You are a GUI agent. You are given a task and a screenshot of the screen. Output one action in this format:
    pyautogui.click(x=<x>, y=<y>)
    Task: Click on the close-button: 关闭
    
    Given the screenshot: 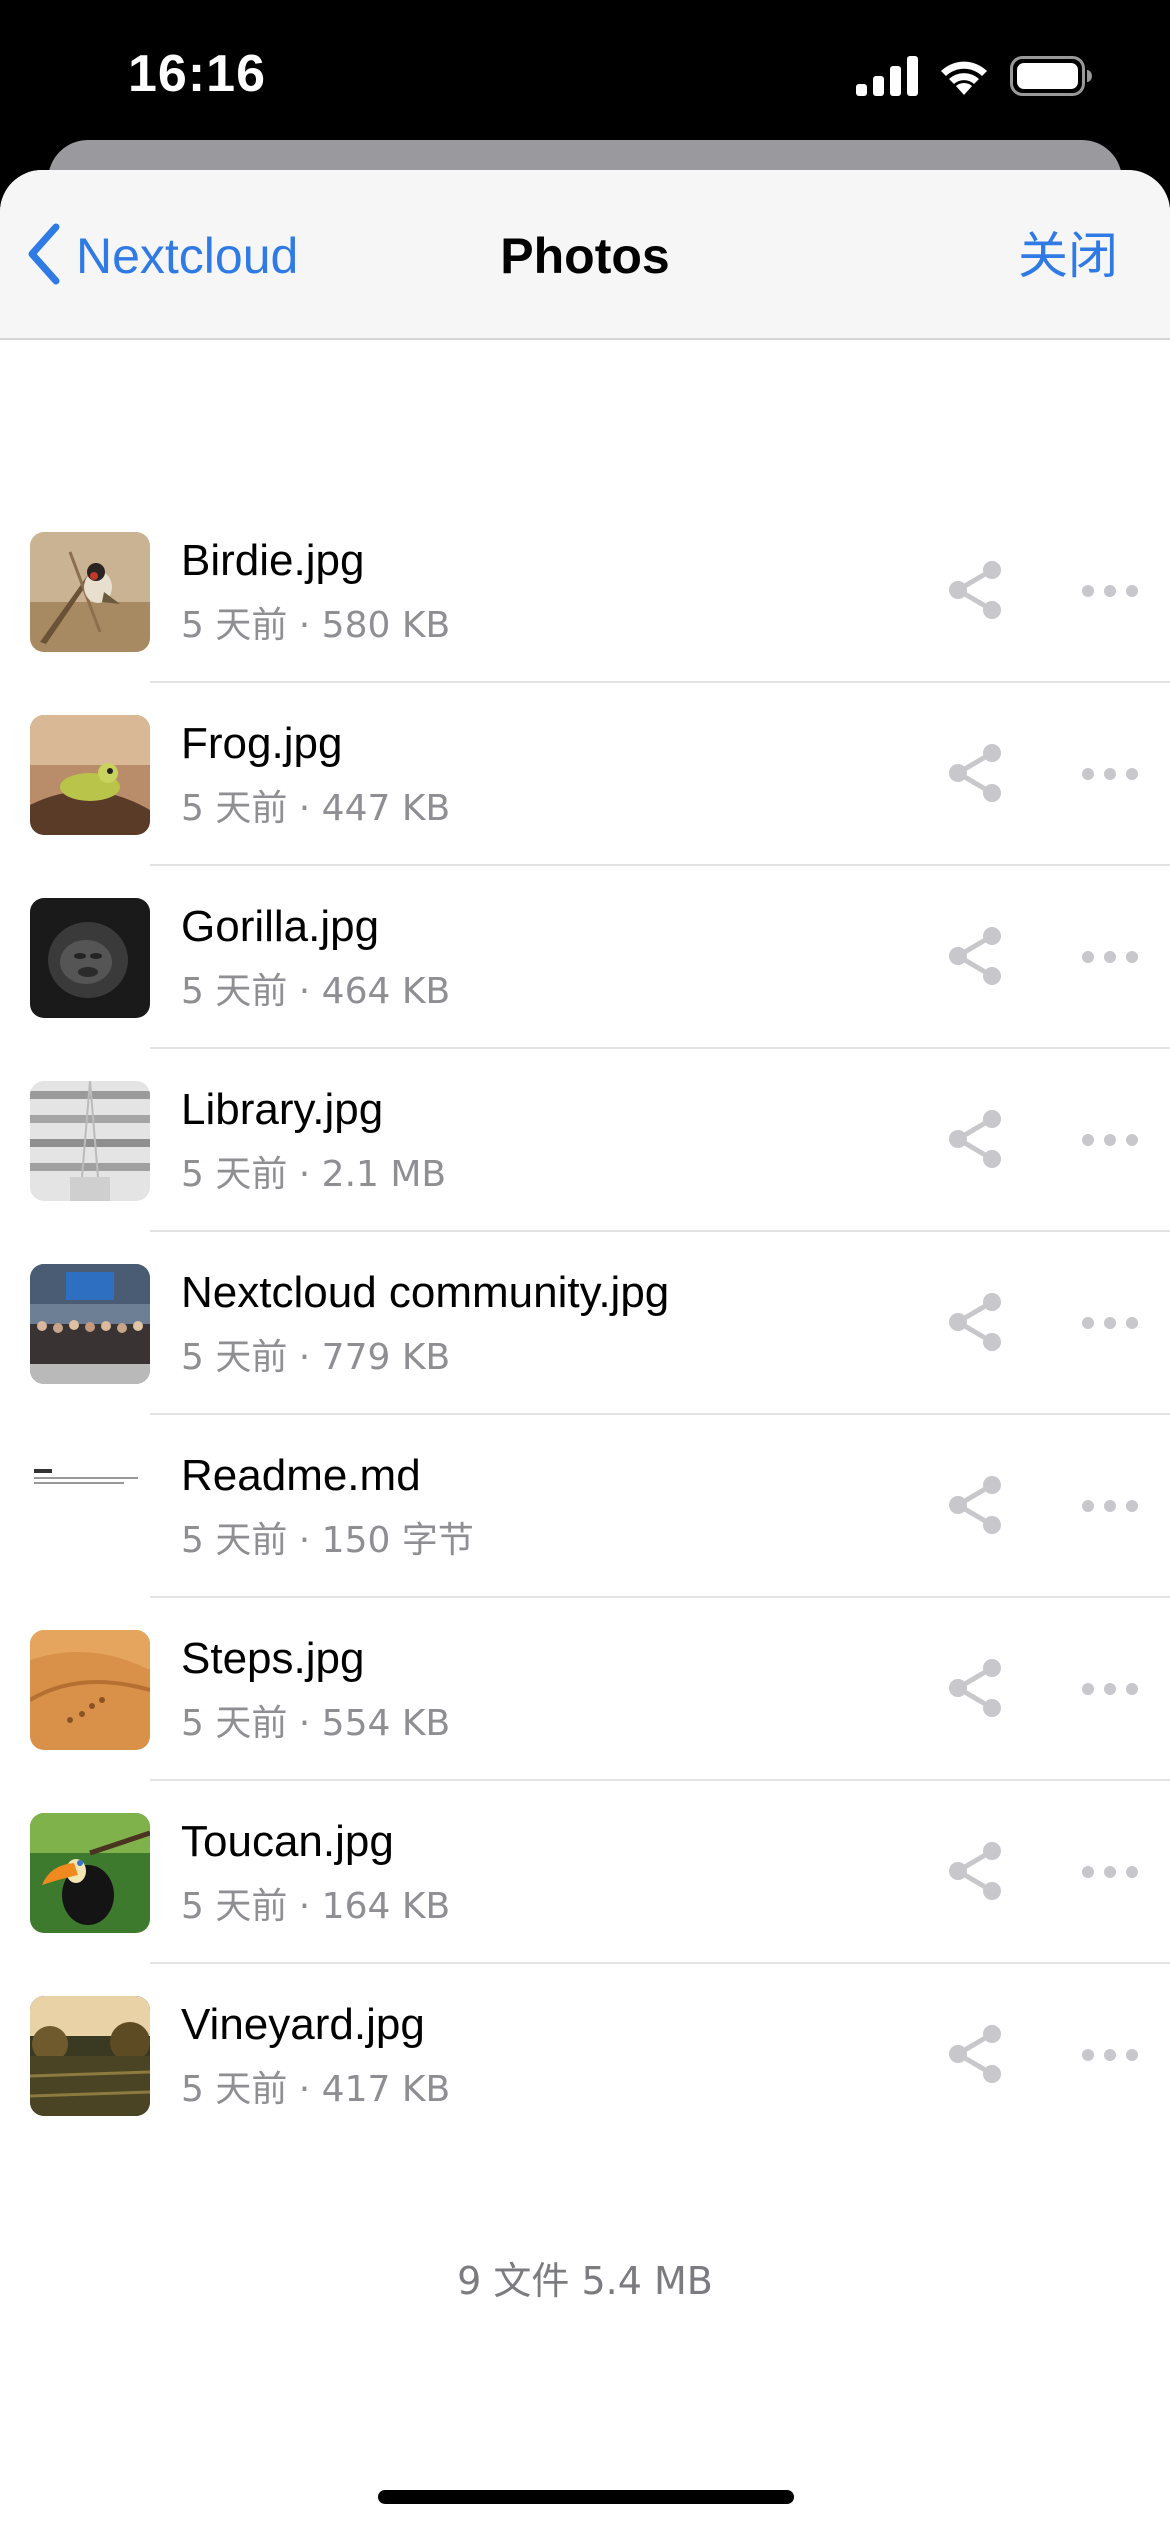 What is the action you would take?
    pyautogui.click(x=1068, y=256)
    